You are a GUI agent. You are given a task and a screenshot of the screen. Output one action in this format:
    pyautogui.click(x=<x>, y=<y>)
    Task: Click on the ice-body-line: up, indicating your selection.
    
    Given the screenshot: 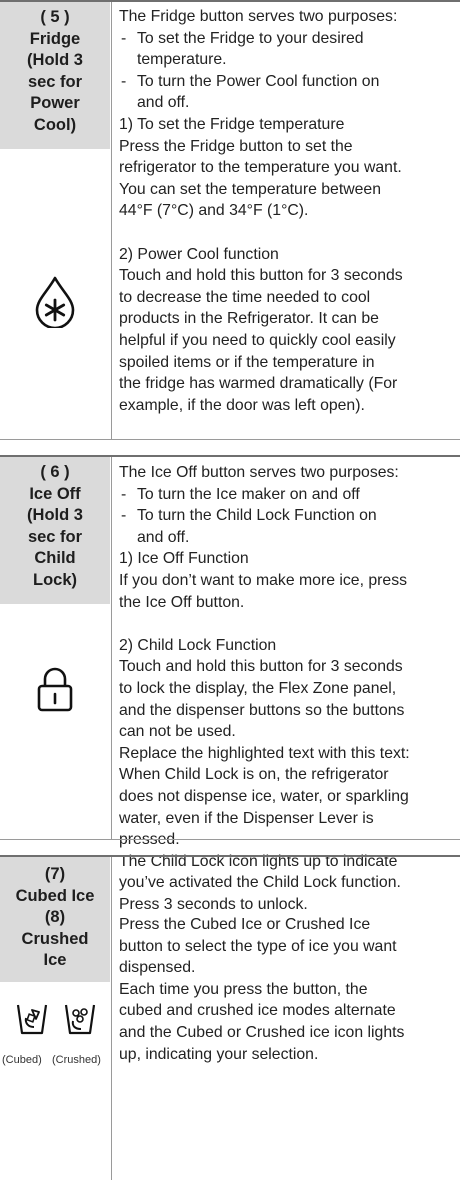 What is the action you would take?
    pyautogui.click(x=219, y=1054)
    